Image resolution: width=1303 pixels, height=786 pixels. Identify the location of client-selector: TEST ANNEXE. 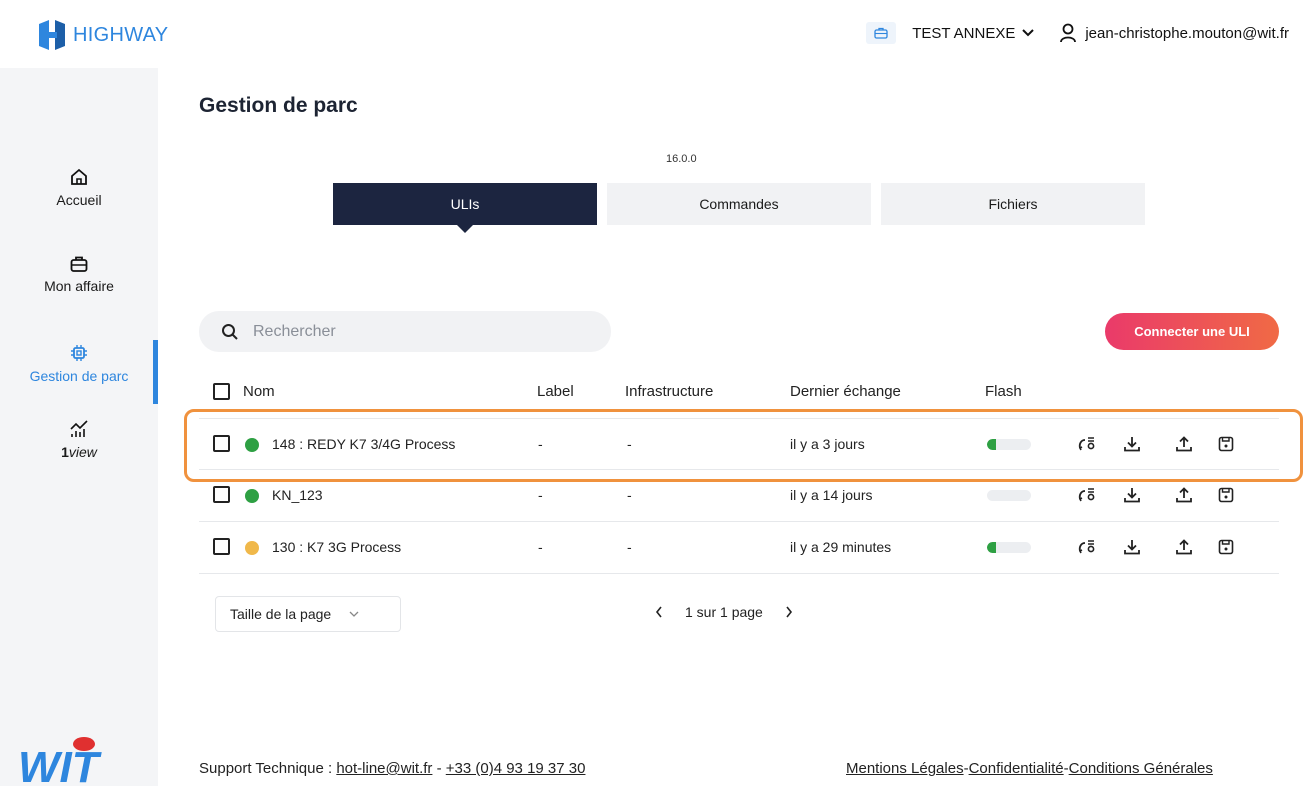
(973, 33).